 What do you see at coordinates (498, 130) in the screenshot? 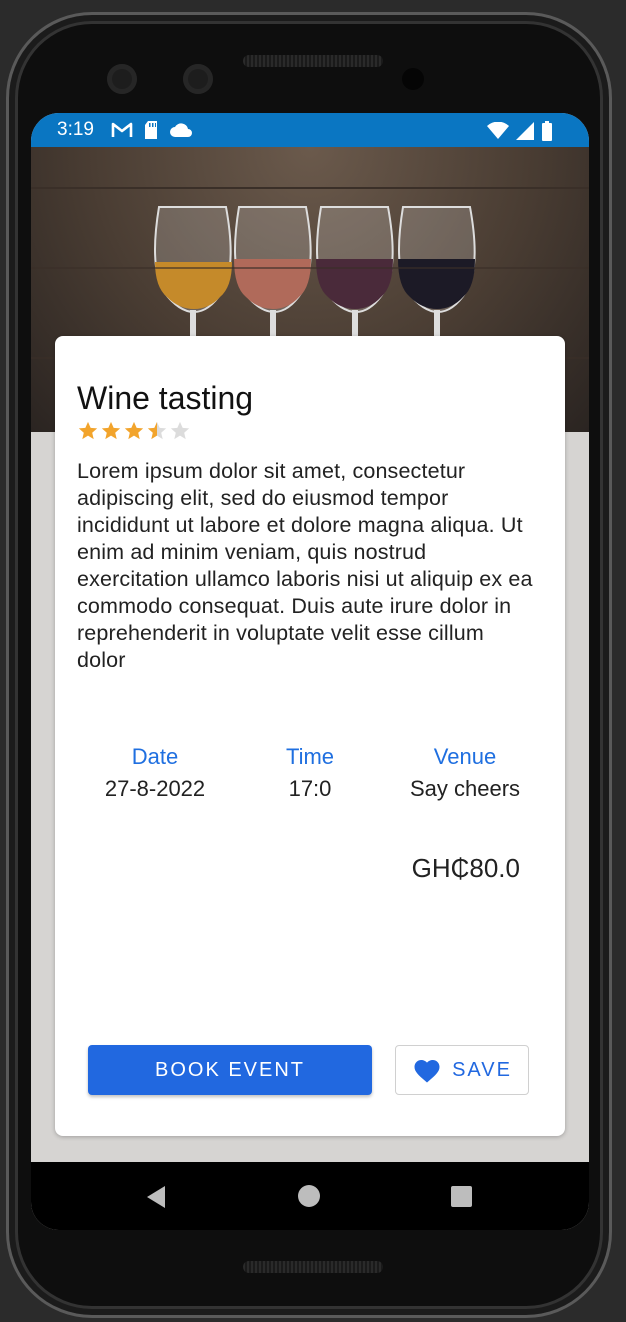
I see `wifi-icon` at bounding box center [498, 130].